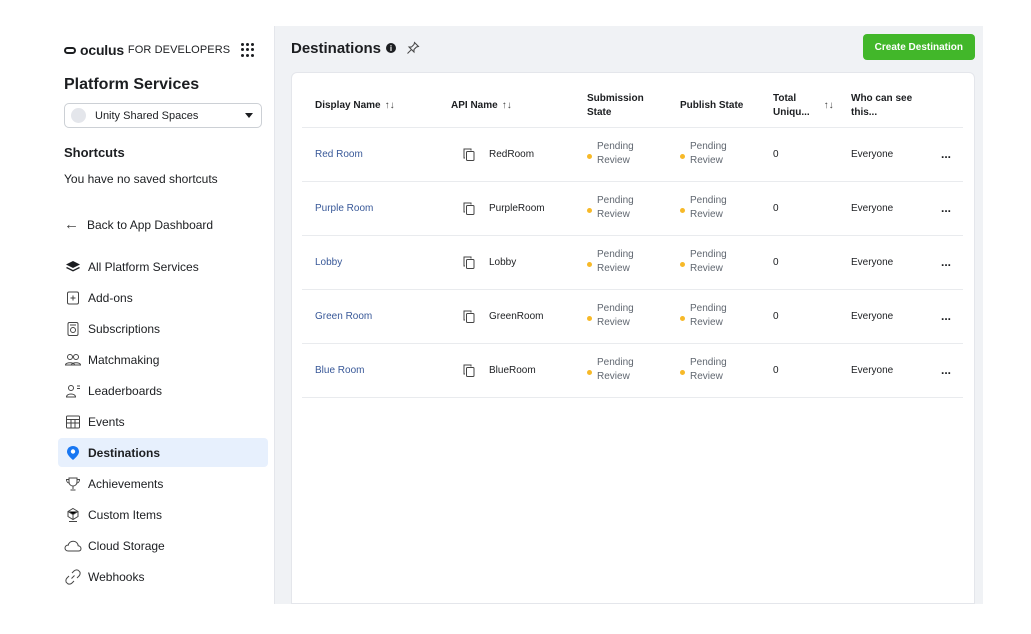 The image size is (1031, 634). What do you see at coordinates (163, 359) in the screenshot?
I see `sidebar-item-matchmaking: Matchmaking` at bounding box center [163, 359].